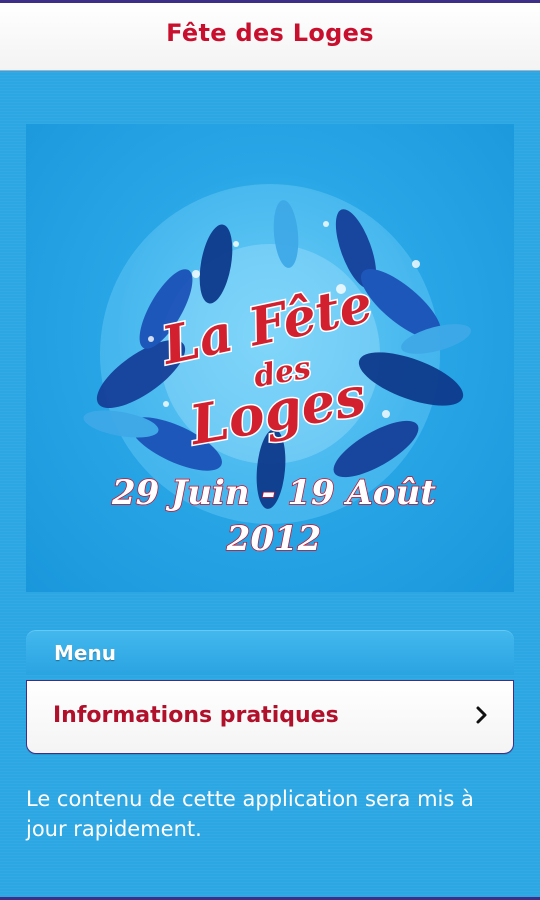  I want to click on page-title: Fête des Loges, so click(270, 33).